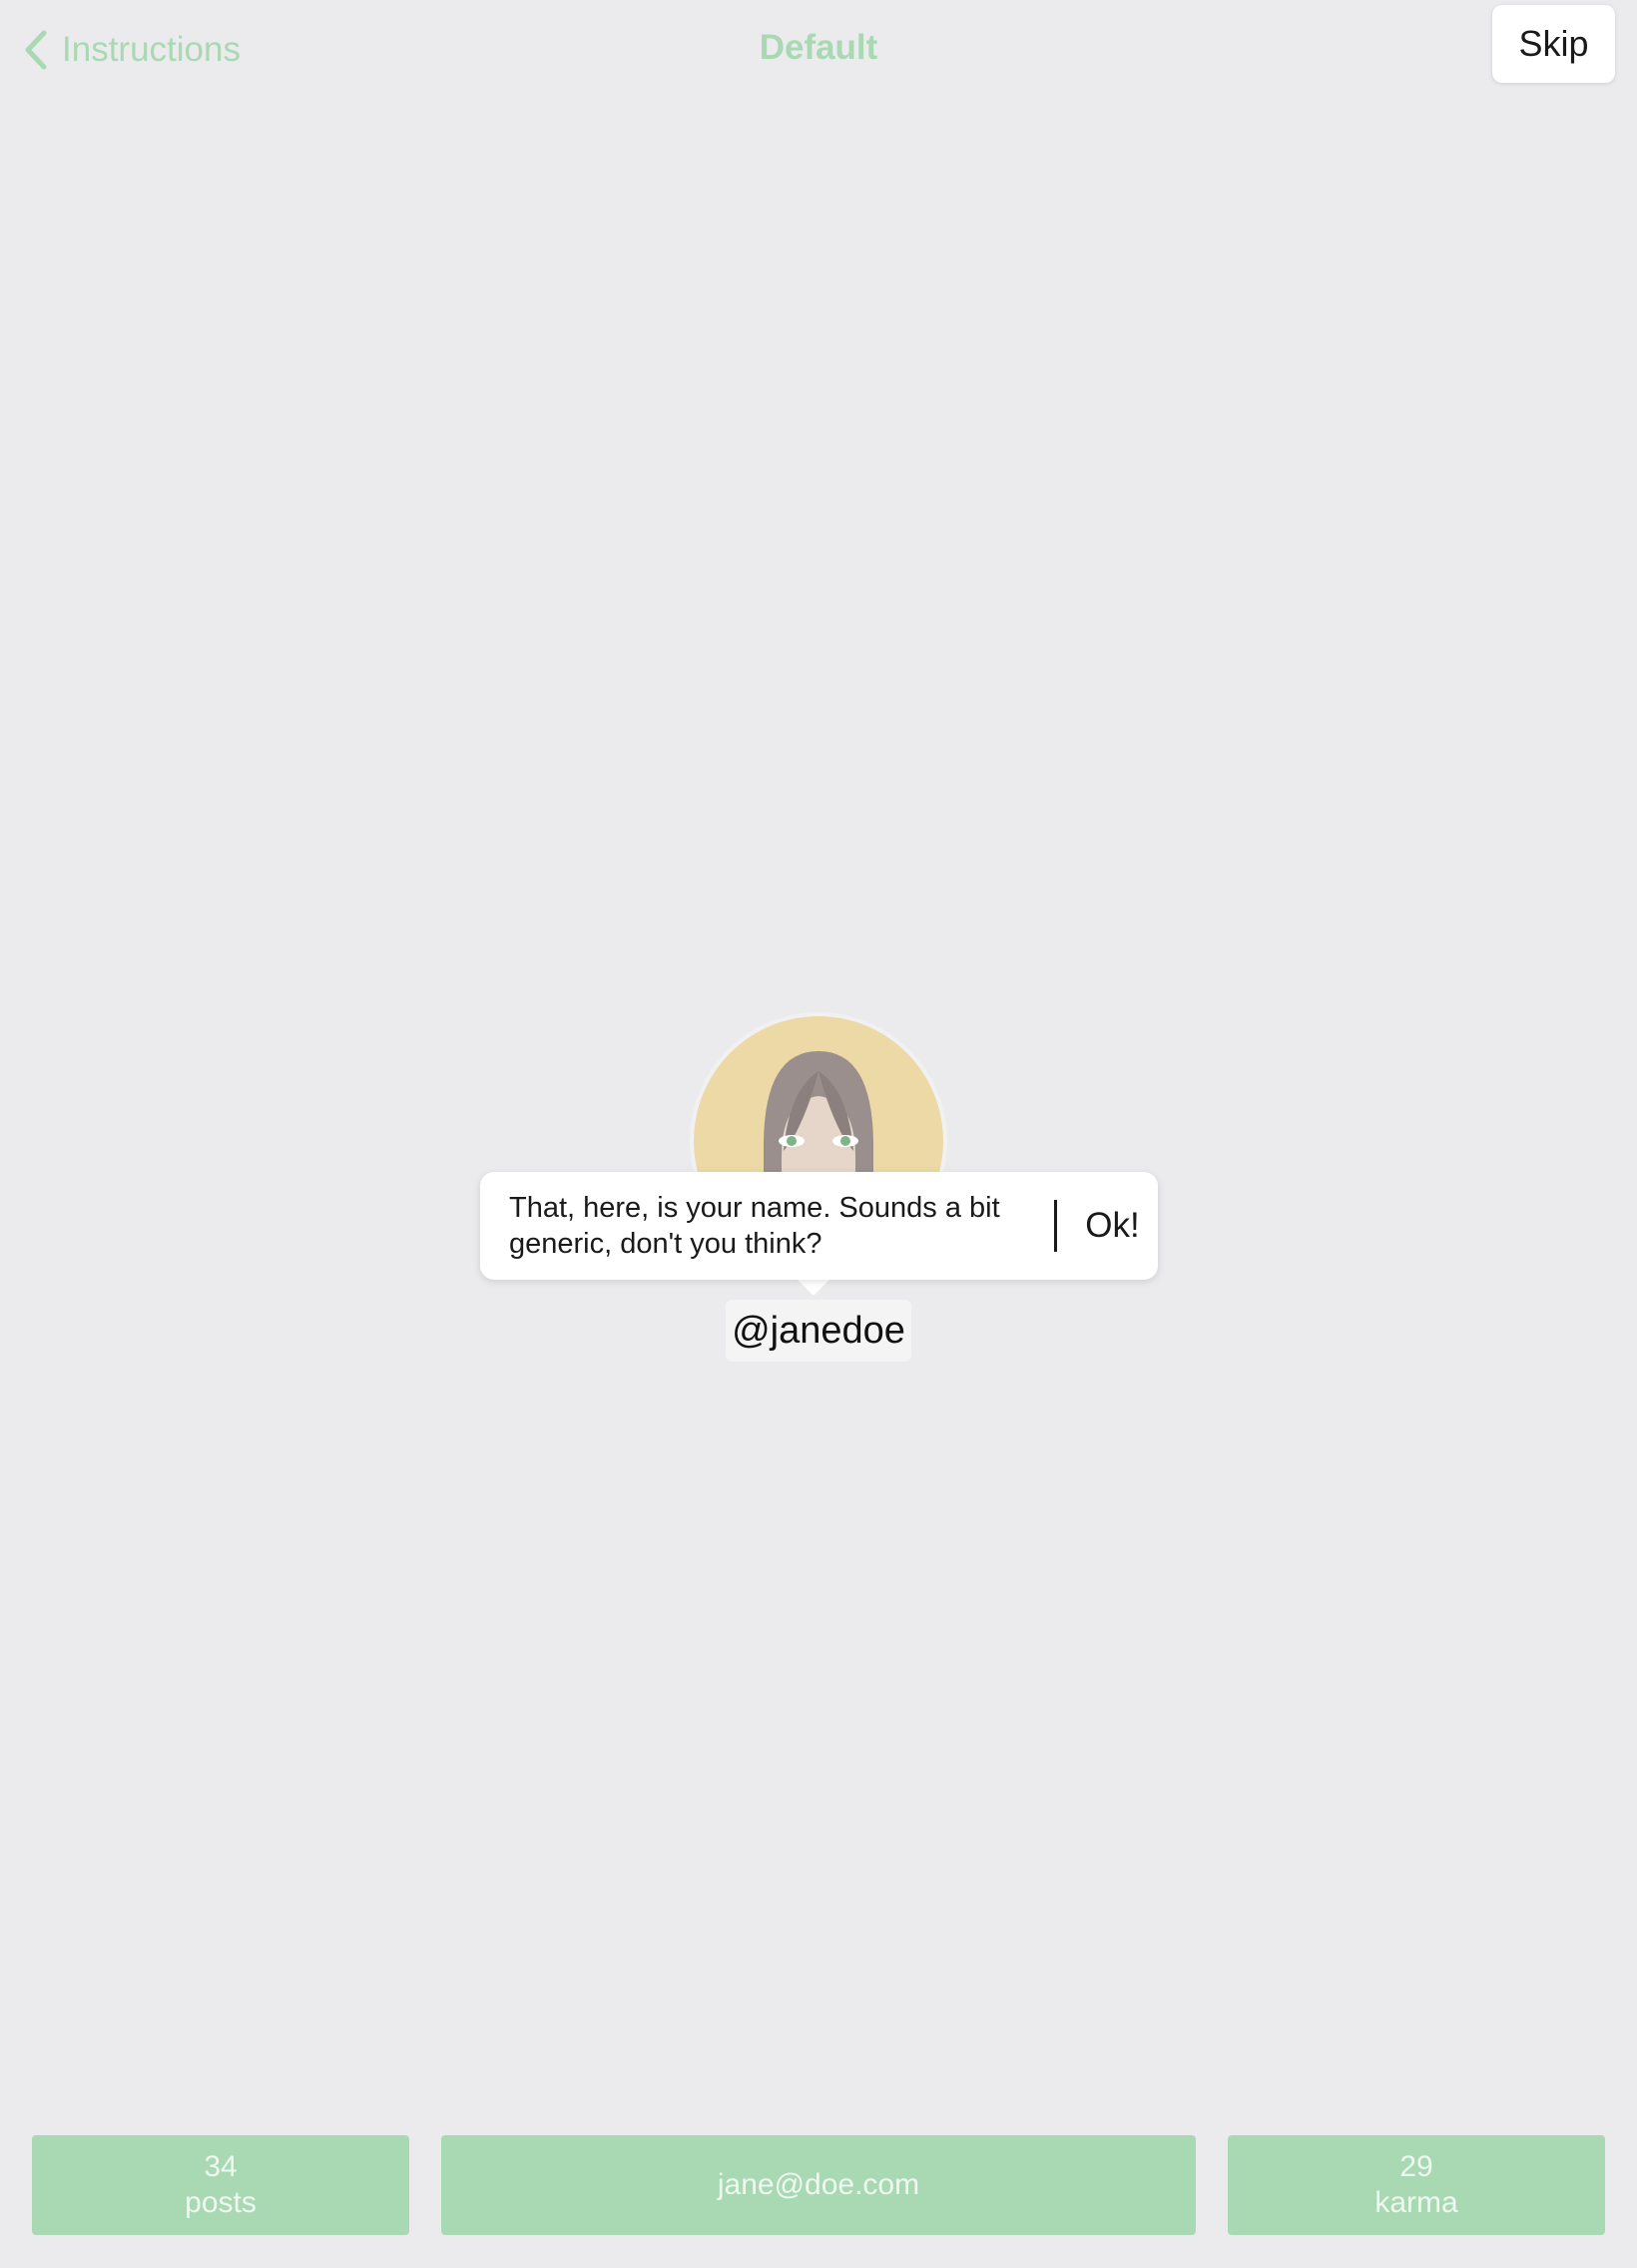 Image resolution: width=1637 pixels, height=2268 pixels. I want to click on email-button: jane@doe.com, so click(818, 2185).